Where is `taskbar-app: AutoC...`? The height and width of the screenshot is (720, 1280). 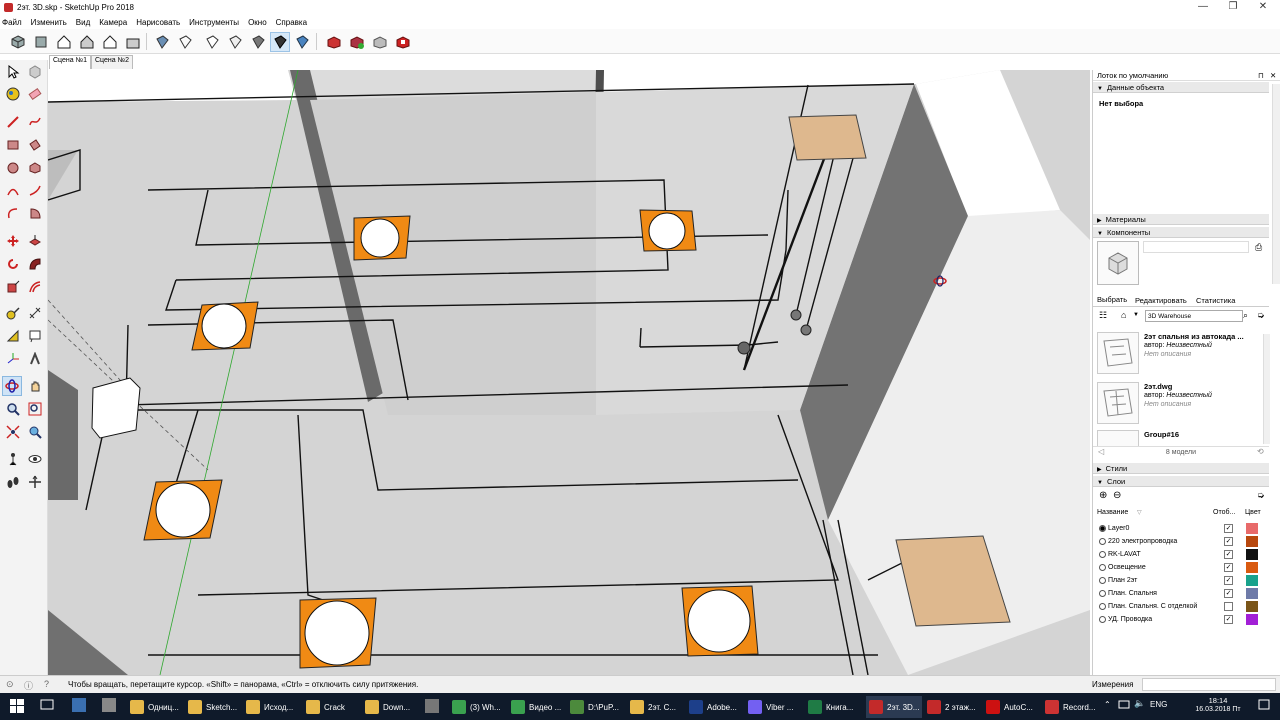 taskbar-app: AutoC... is located at coordinates (1009, 707).